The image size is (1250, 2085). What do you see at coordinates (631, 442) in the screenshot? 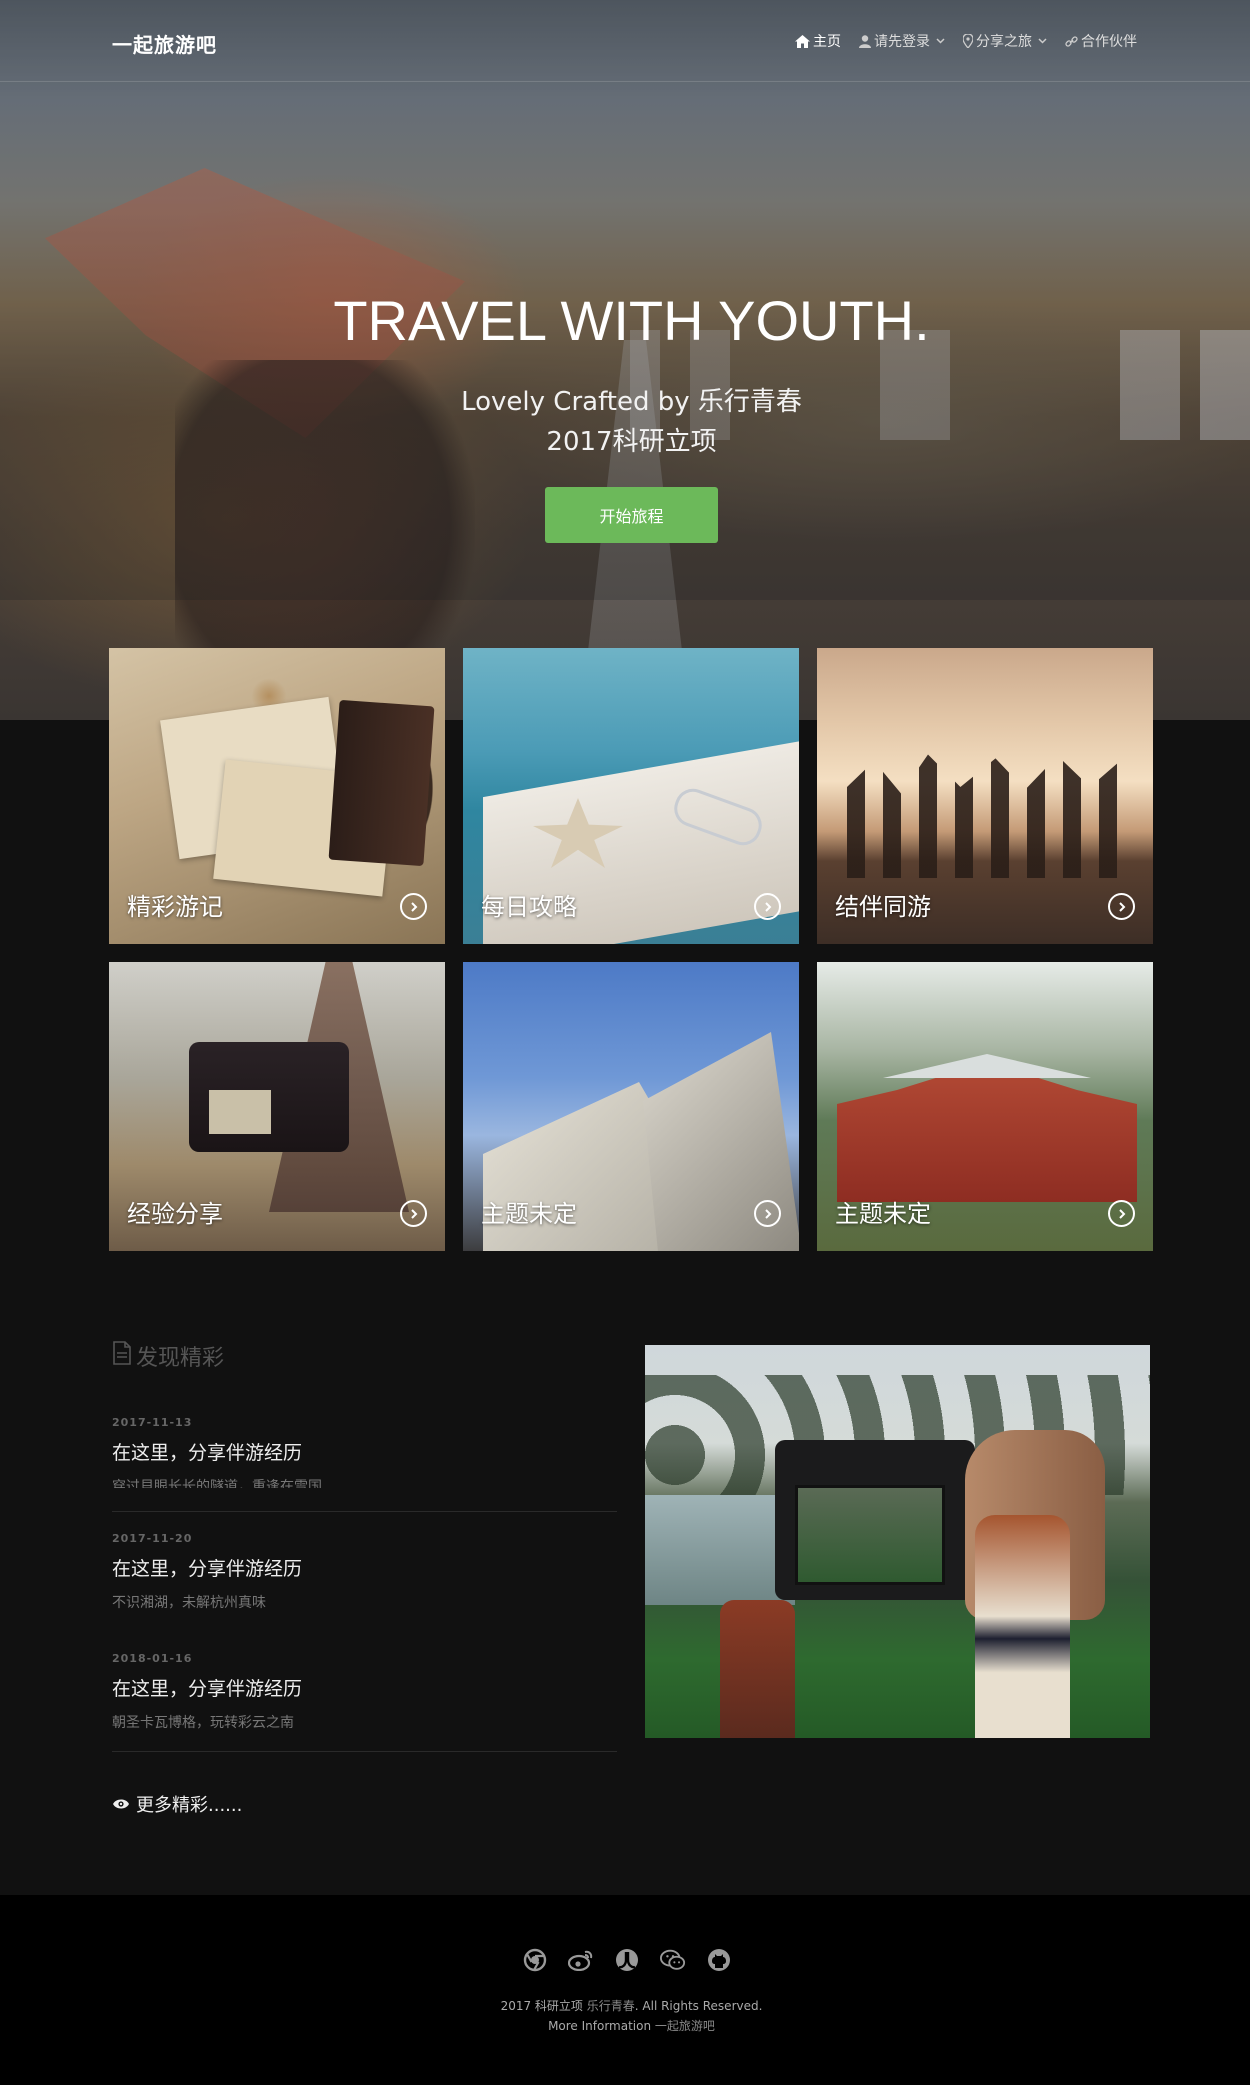
I see `hero-subtitle-line2: 2017科研立项` at bounding box center [631, 442].